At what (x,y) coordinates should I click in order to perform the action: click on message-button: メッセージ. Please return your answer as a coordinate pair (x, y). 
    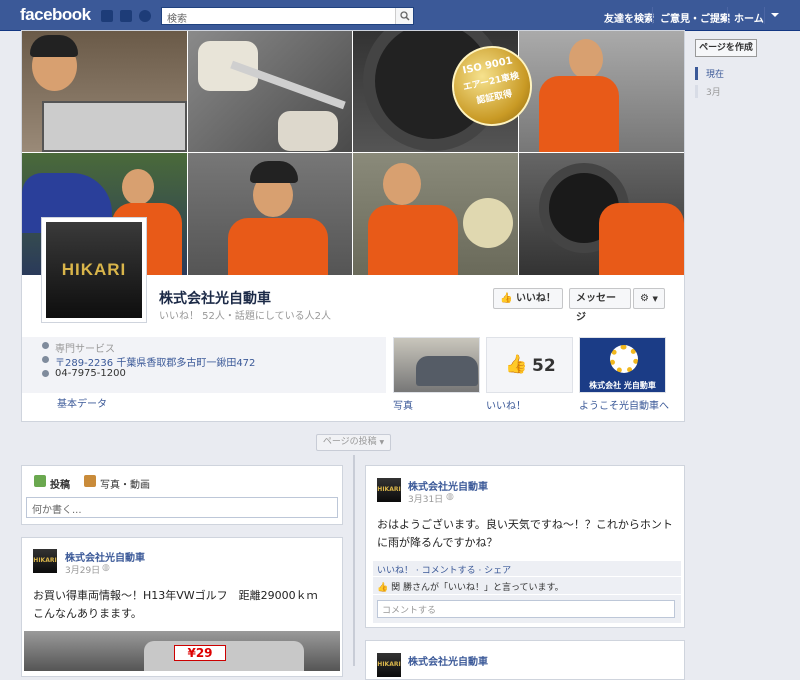
    Looking at the image, I should click on (600, 305).